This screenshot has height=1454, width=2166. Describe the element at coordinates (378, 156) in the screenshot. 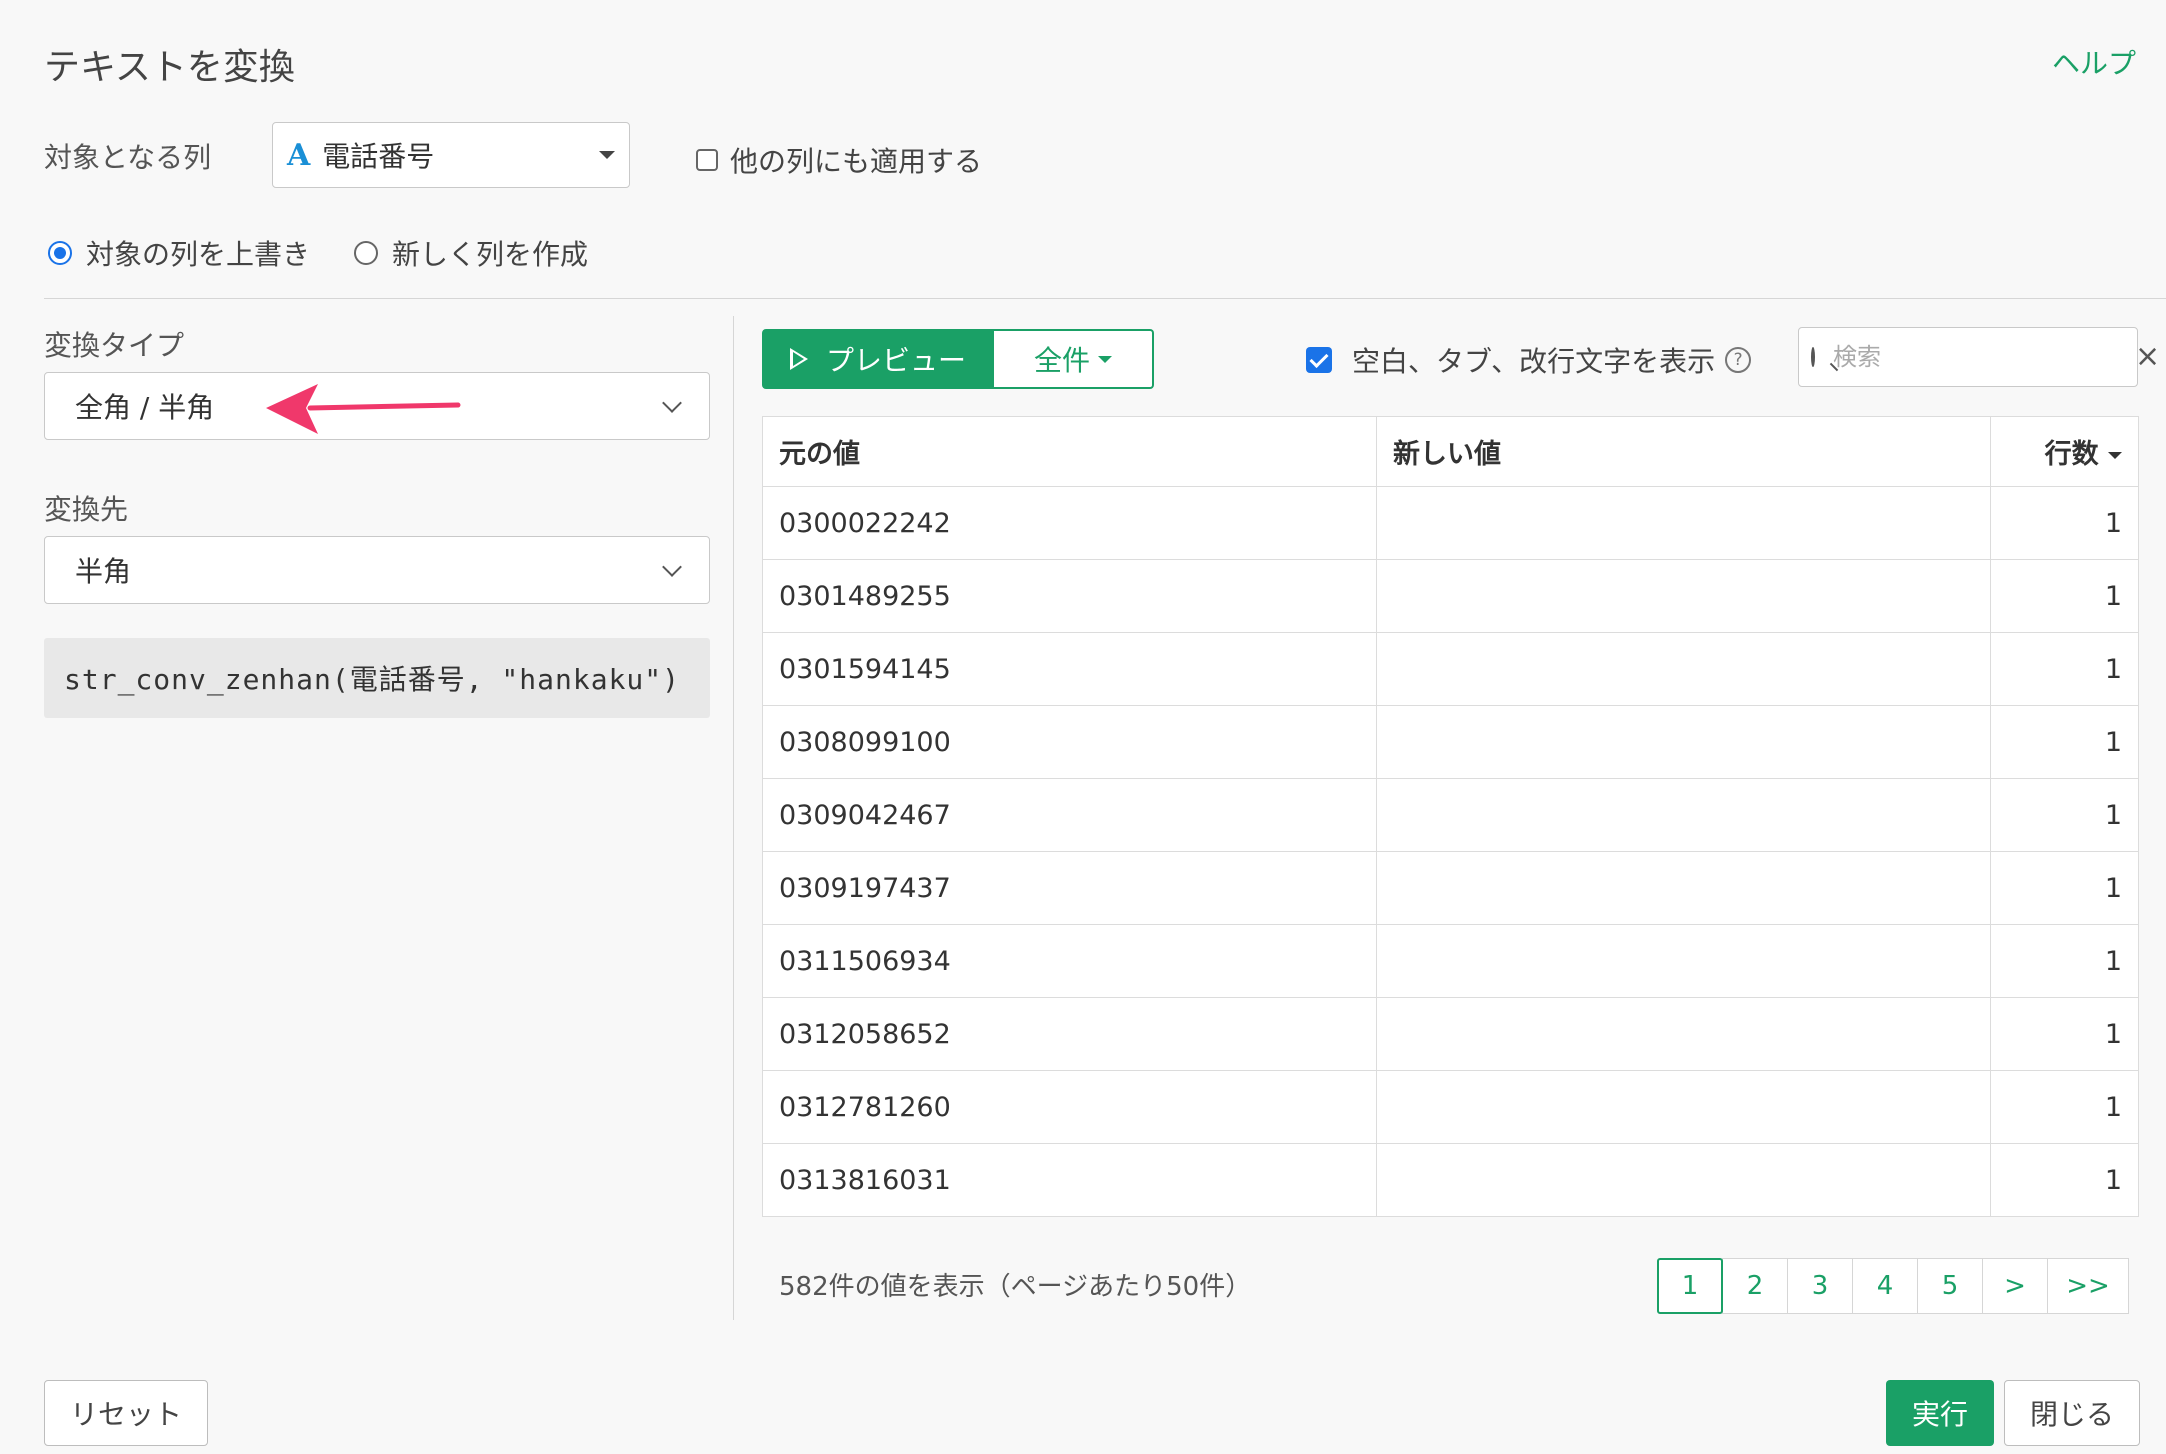

I see `target-column-value: 電話番号` at that location.